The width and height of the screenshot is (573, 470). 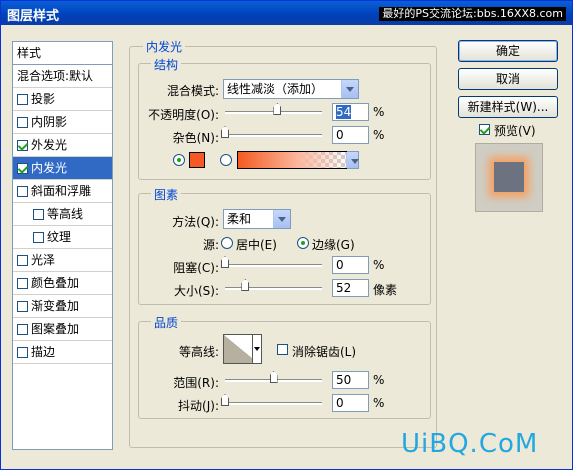 I want to click on sidebar-item: 投影, so click(x=62, y=99).